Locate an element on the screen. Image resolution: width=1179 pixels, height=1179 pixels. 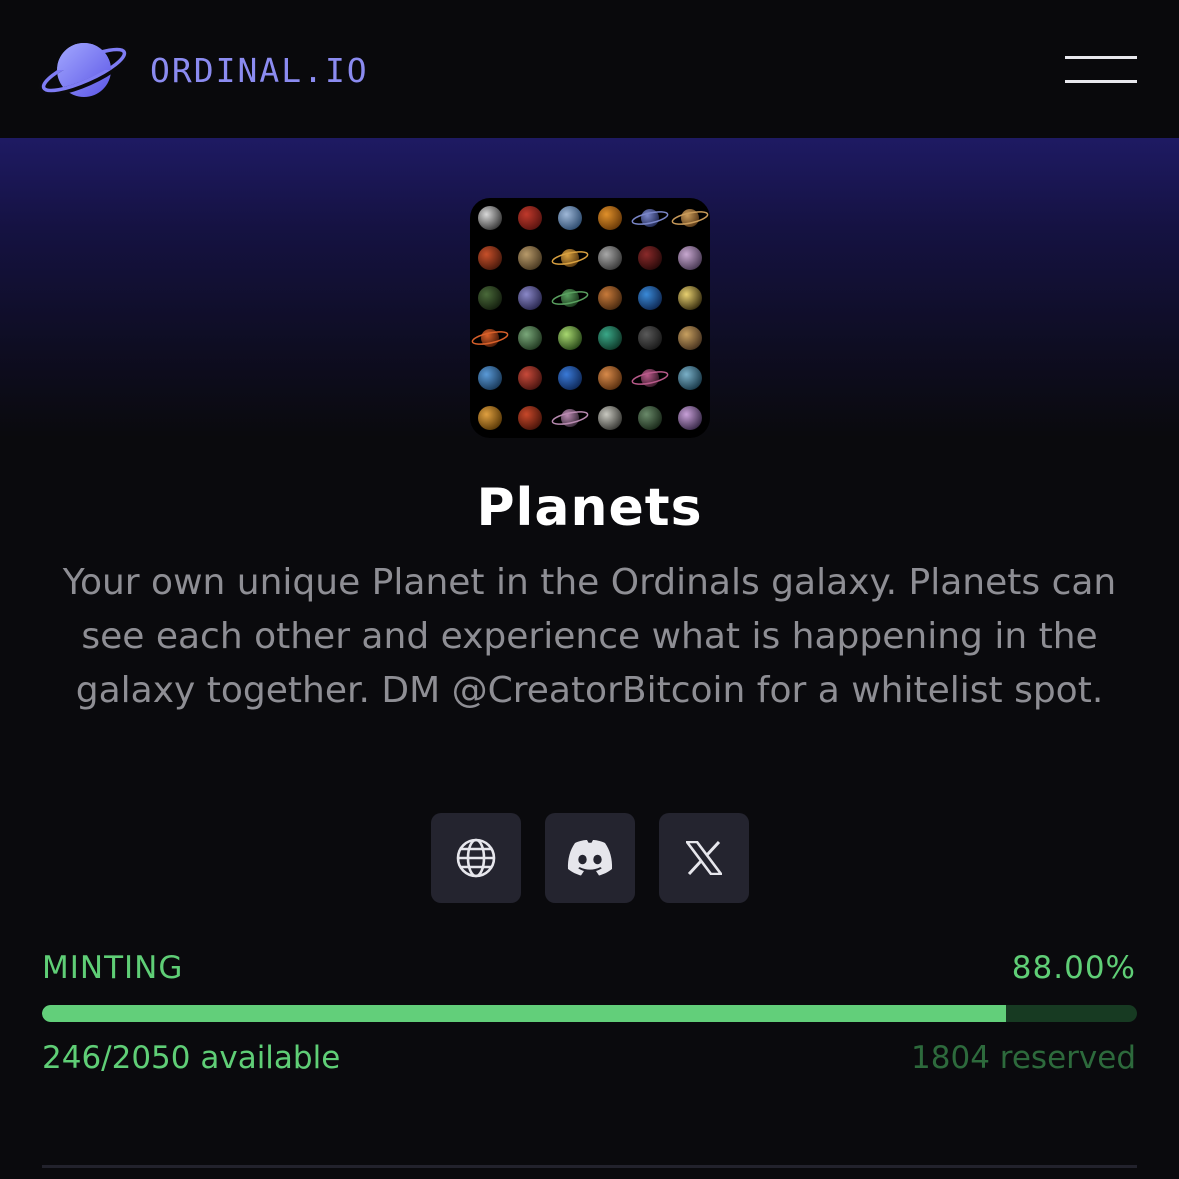
available-count: 246/2050 available is located at coordinates (191, 1058).